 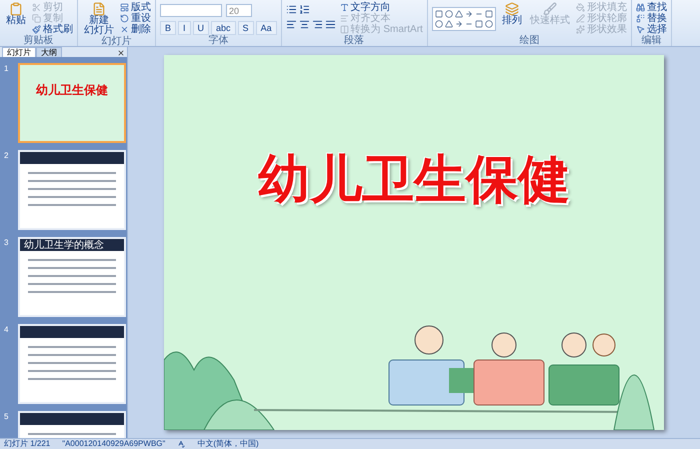 What do you see at coordinates (52, 29) in the screenshot?
I see `ribbon-small-button: 格式刷` at bounding box center [52, 29].